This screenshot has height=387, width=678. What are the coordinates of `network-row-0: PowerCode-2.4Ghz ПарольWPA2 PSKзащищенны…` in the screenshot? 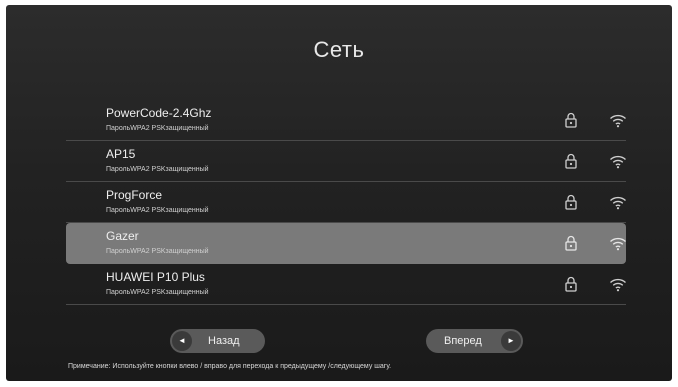 It's located at (346, 120).